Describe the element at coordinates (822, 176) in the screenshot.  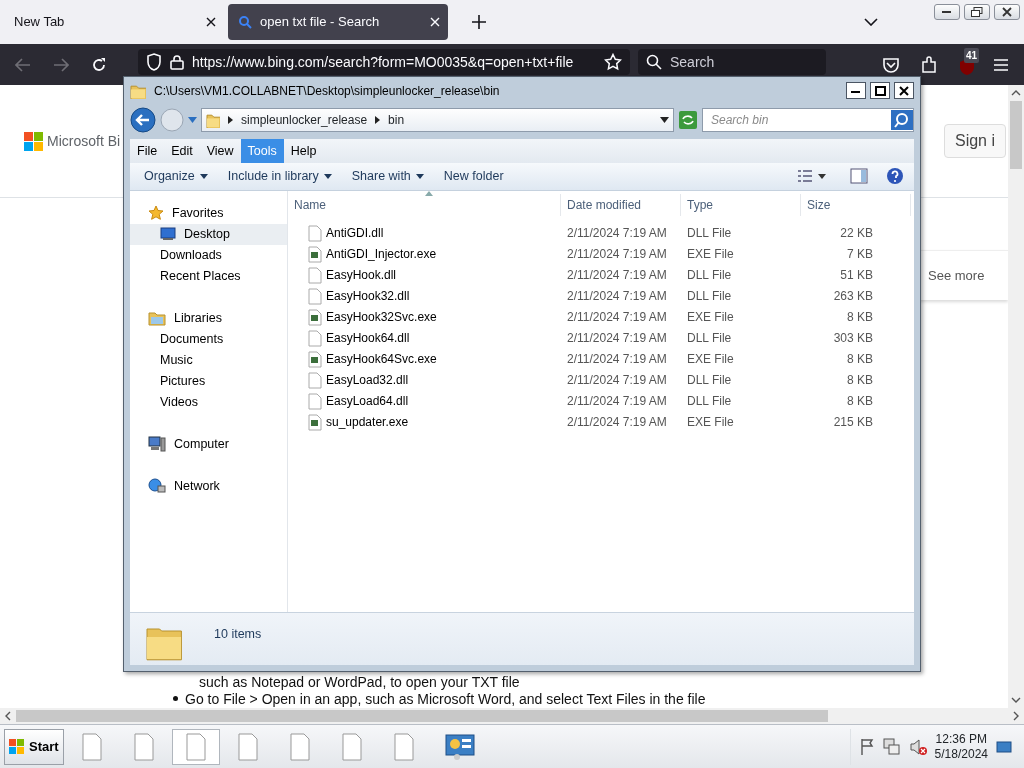
I see `caret-icon` at that location.